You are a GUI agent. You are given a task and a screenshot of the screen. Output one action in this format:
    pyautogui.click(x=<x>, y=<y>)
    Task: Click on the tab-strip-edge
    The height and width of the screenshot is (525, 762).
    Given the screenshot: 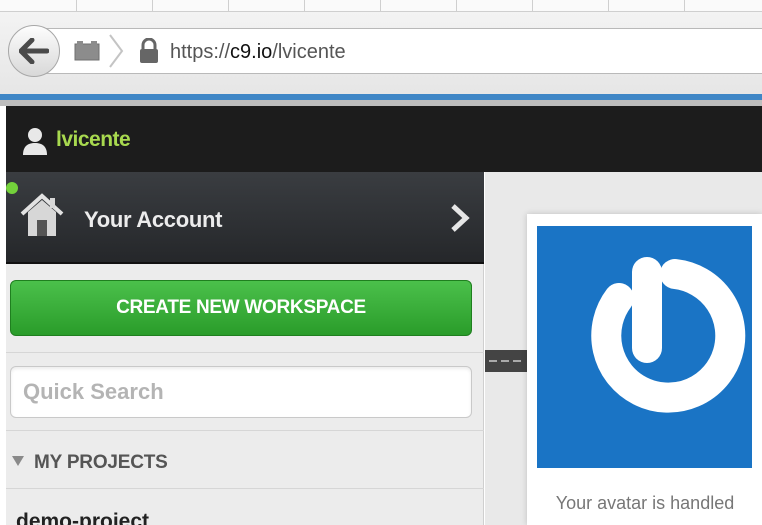 What is the action you would take?
    pyautogui.click(x=381, y=6)
    